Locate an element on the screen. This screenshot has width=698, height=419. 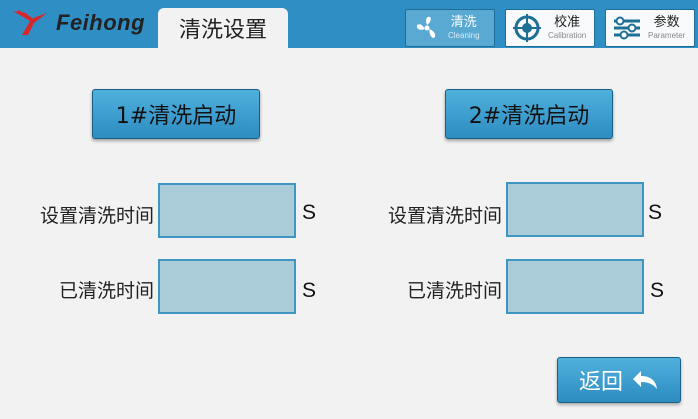
elapsed-time-unit-1: S is located at coordinates (309, 290).